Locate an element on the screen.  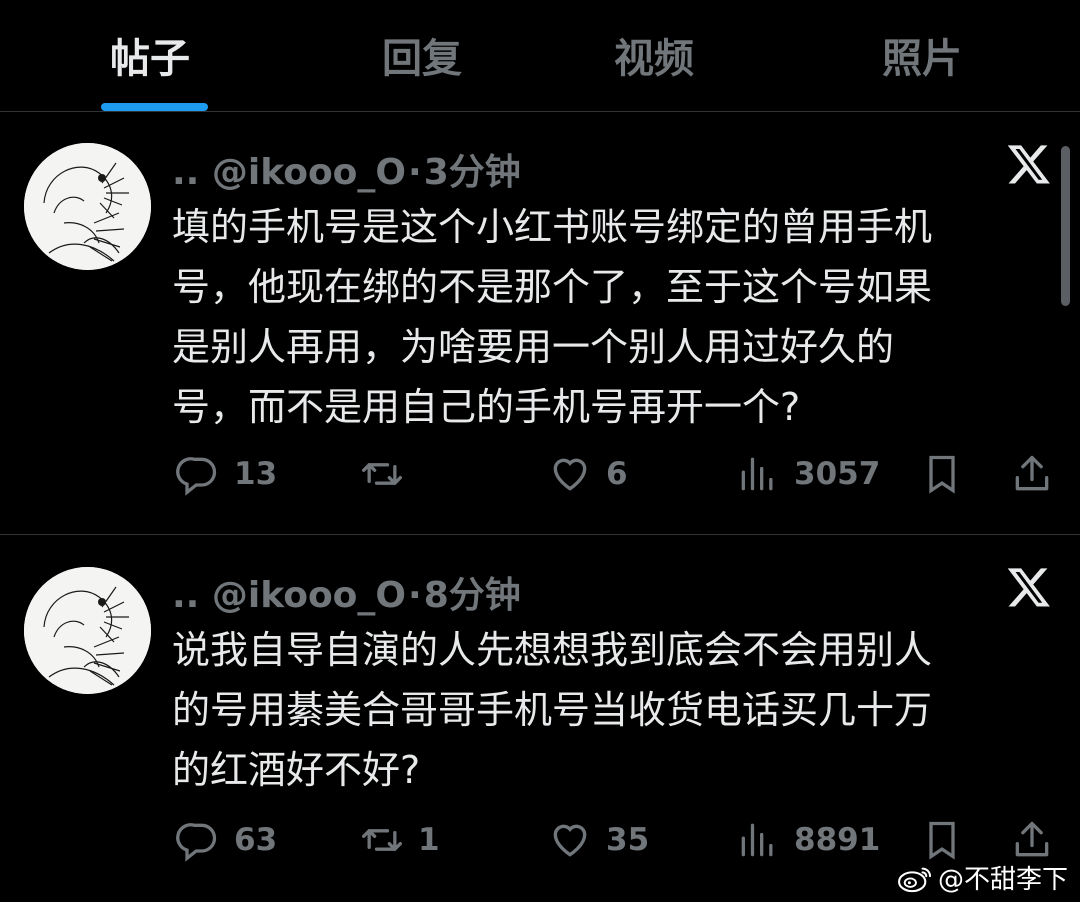
post-text-line: 填的手机号是这个小红书账号绑定的曾用手机 is located at coordinates (552, 227).